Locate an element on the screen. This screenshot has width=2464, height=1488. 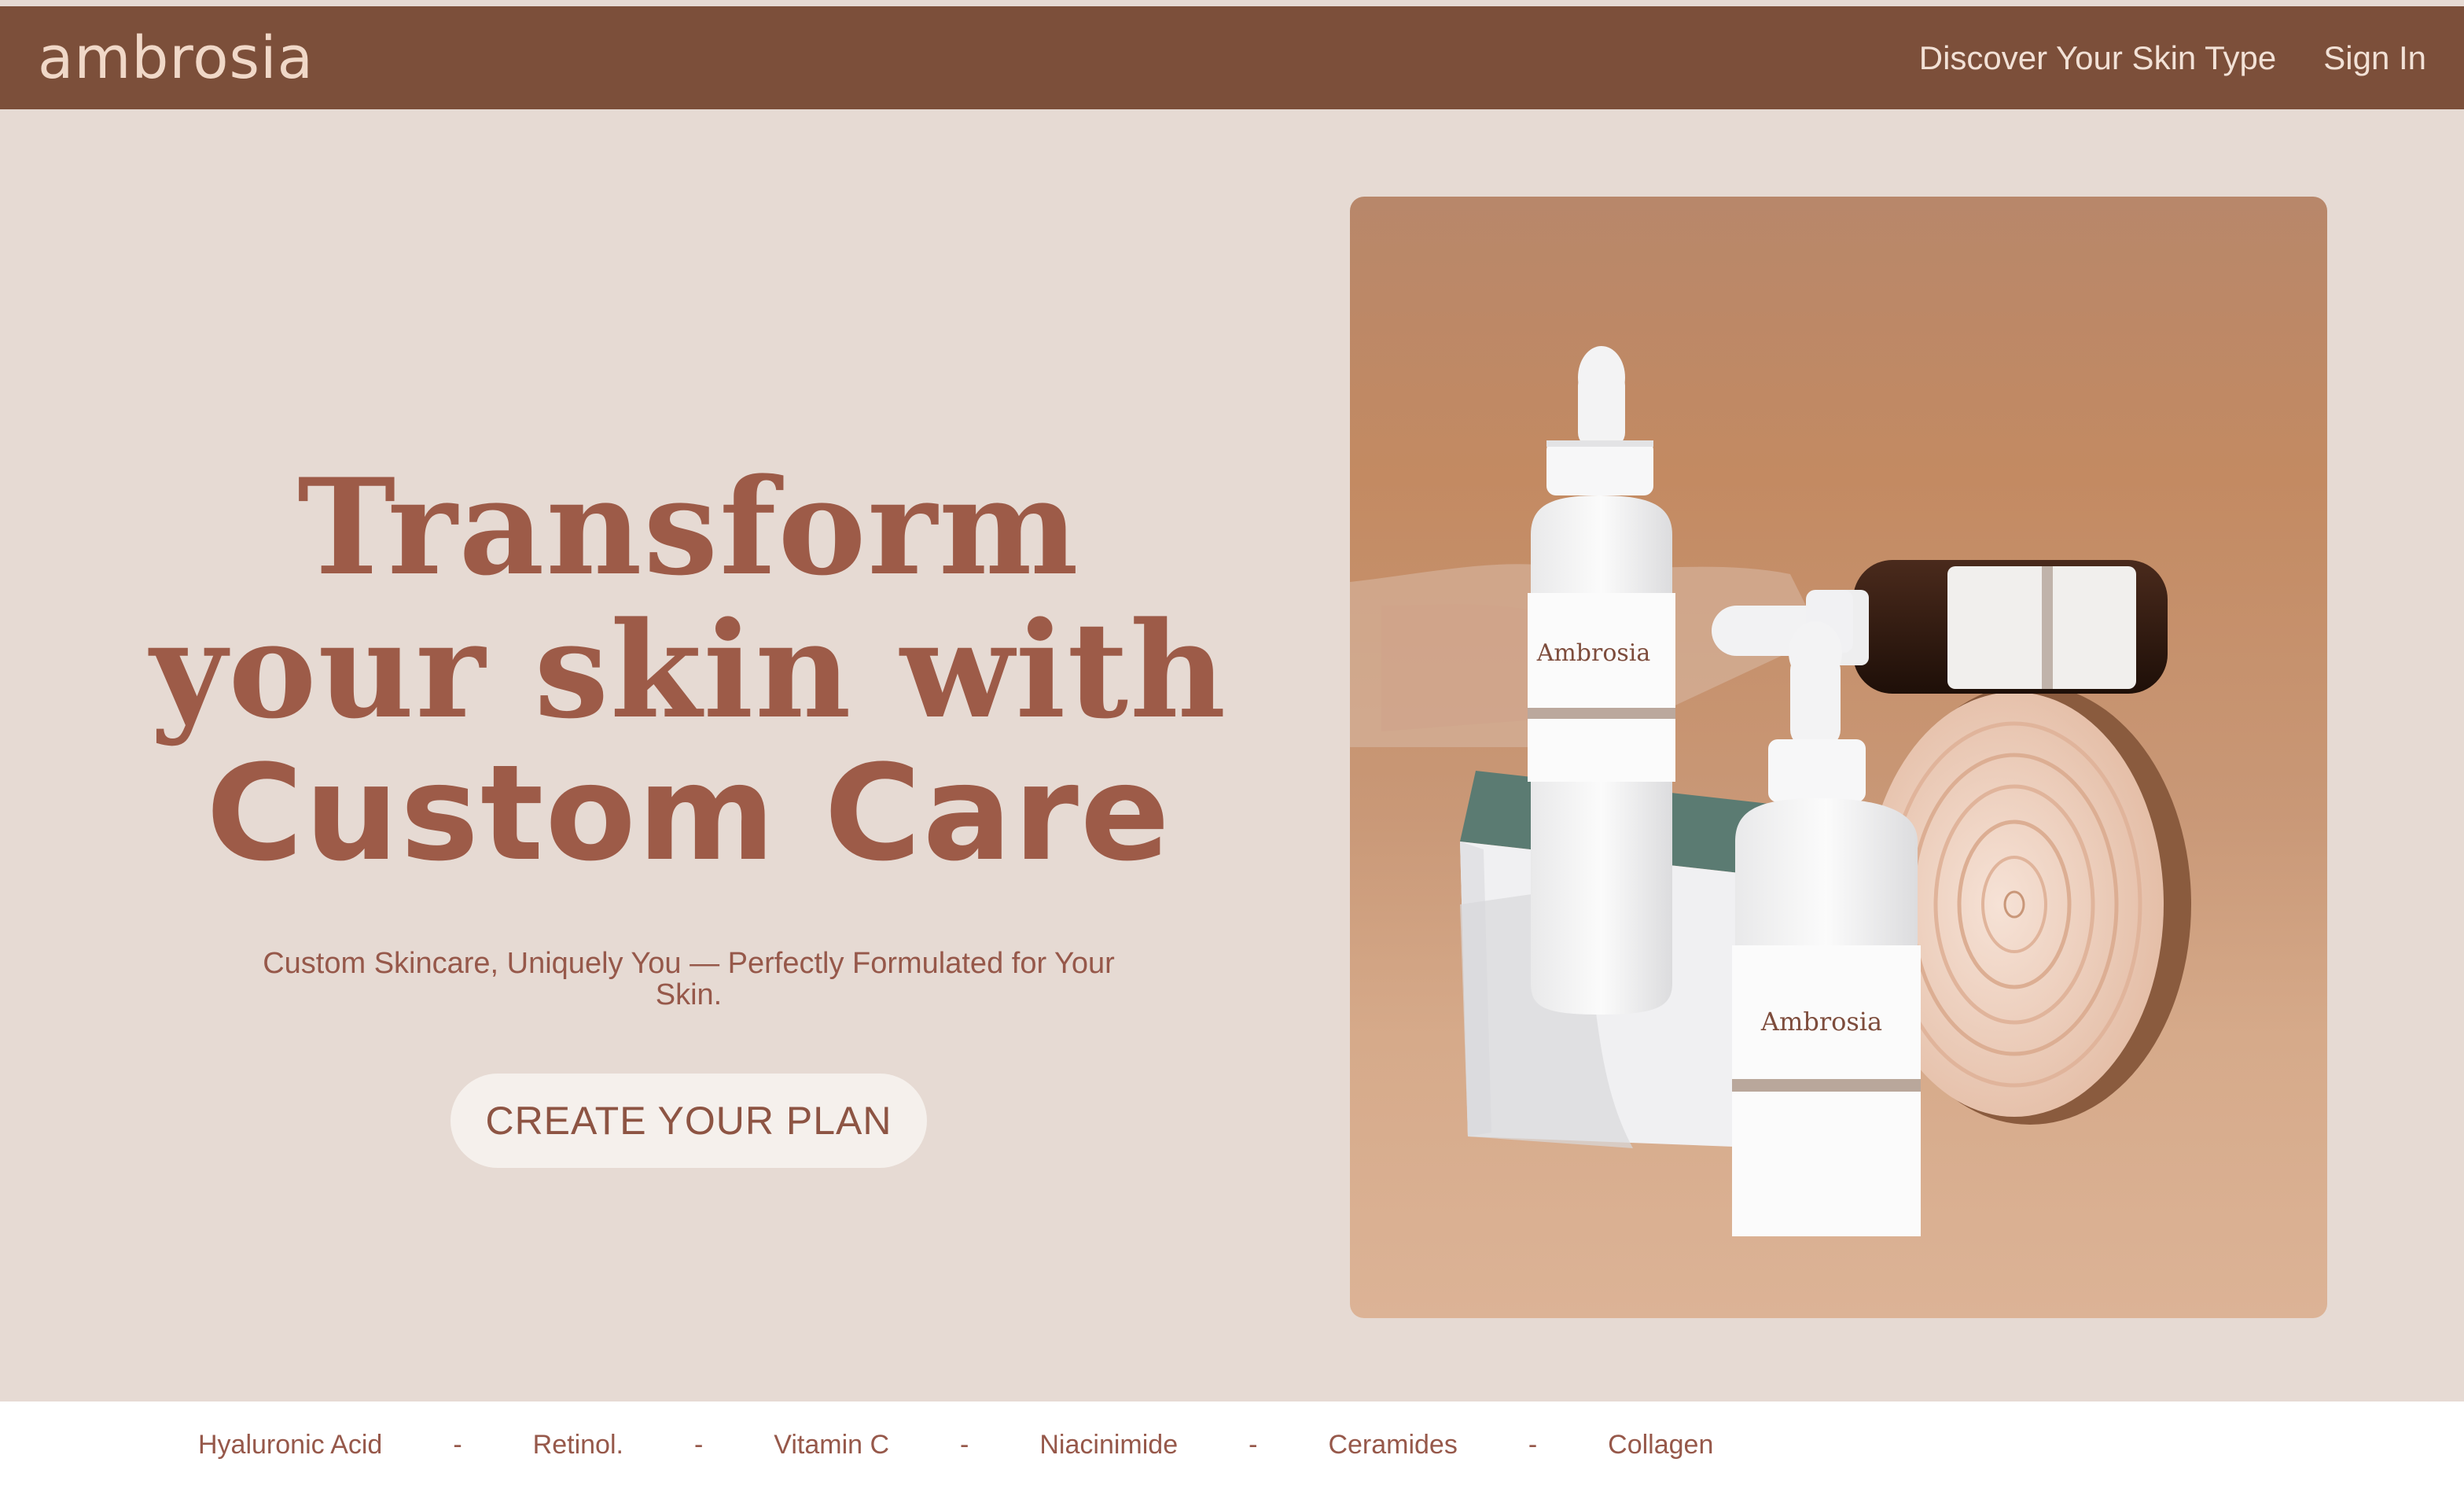
headline-line-3: Custom Care is located at coordinates (688, 813).